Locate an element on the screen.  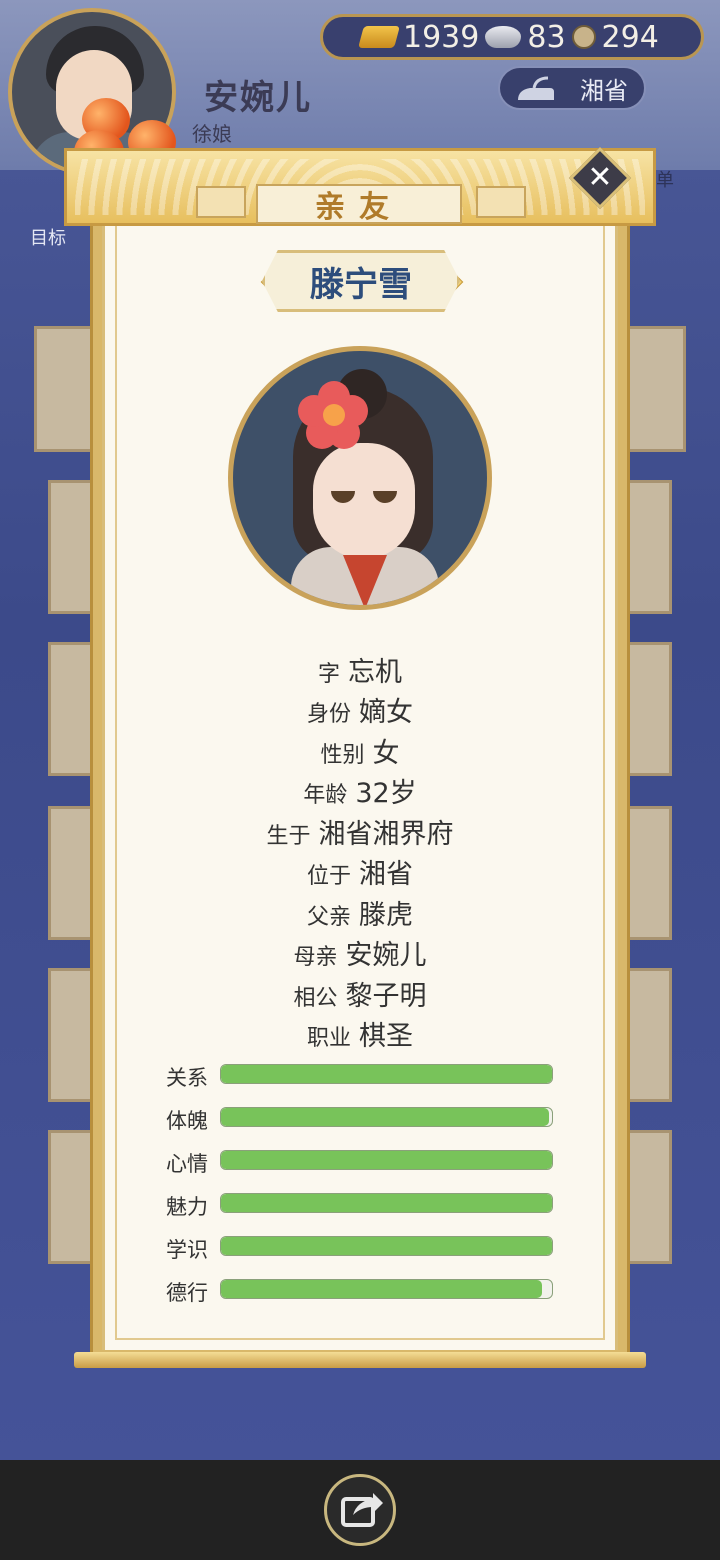
info-value: 32岁 is located at coordinates (386, 793).